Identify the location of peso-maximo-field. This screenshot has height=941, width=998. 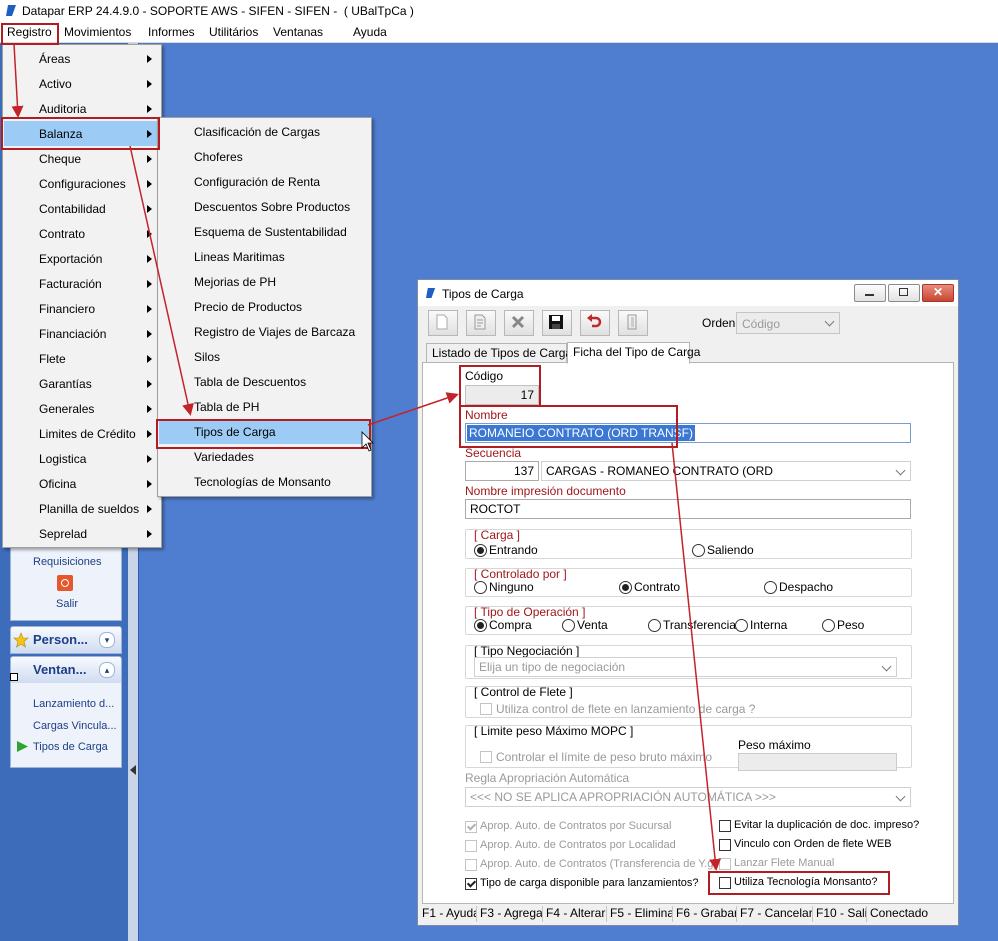
(817, 762).